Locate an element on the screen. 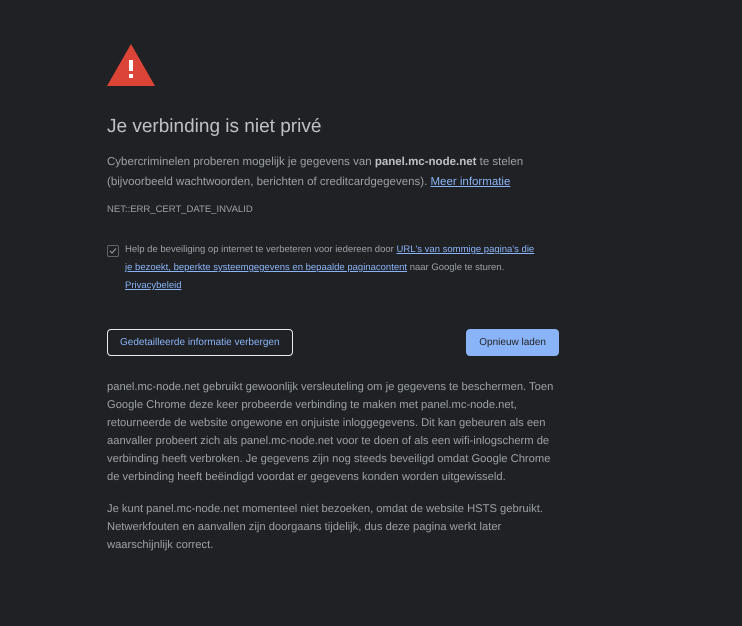 This screenshot has height=626, width=742. reload-button: Opnieuw laden is located at coordinates (512, 342).